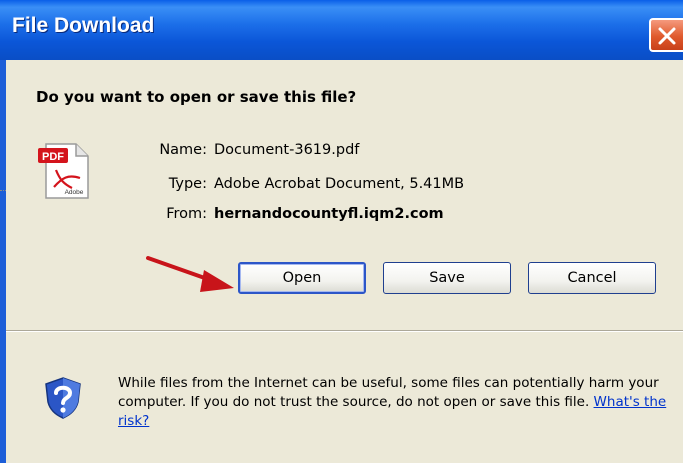 This screenshot has width=683, height=463. I want to click on background-dotted-line, so click(3, 191).